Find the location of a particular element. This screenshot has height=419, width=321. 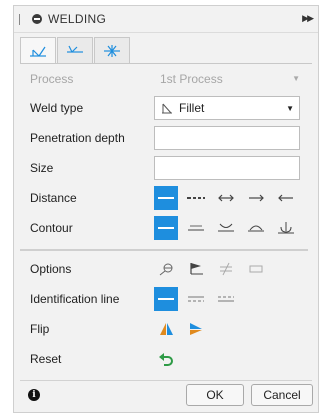

identification-line-label: Identification line is located at coordinates (75, 299).